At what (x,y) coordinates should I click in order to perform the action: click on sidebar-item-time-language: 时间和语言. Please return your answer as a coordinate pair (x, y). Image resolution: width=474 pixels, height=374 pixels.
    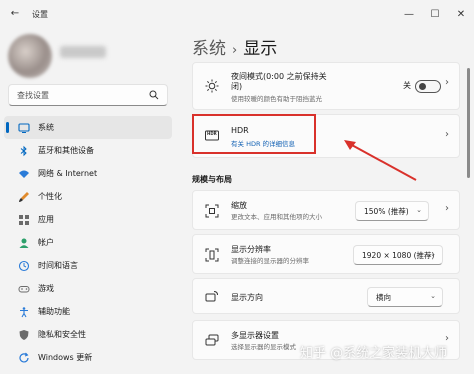
    Looking at the image, I should click on (88, 265).